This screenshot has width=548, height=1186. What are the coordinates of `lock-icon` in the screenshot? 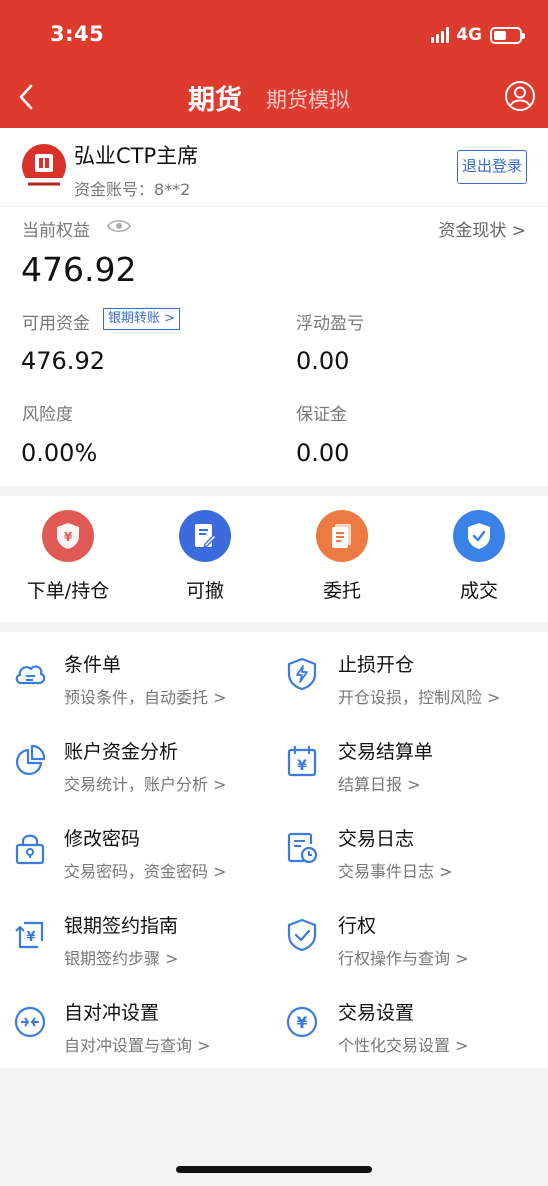 It's located at (30, 849).